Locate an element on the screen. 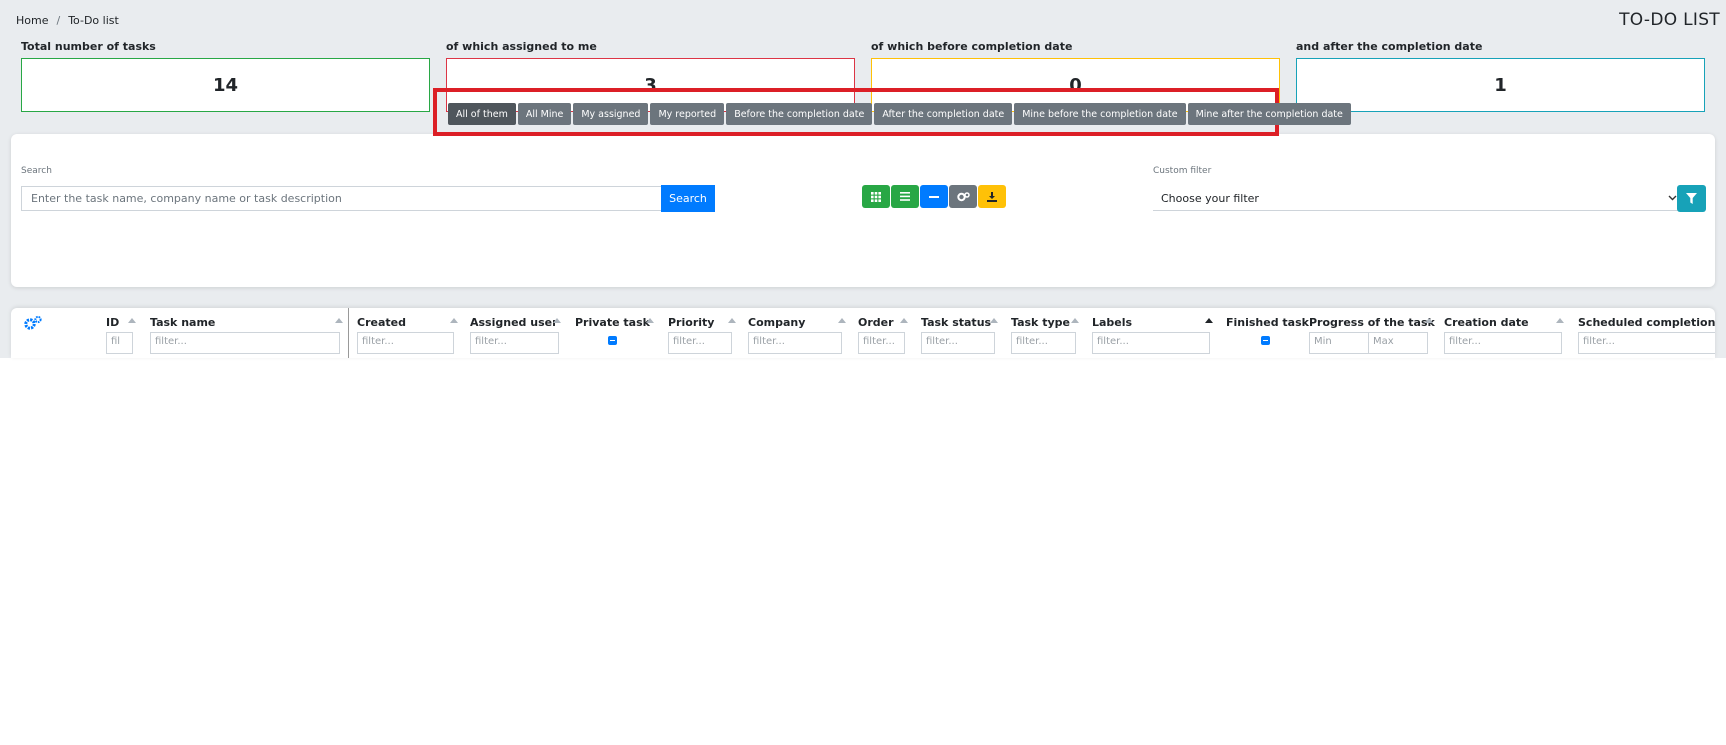  stat-label: of which assigned to me is located at coordinates (521, 46).